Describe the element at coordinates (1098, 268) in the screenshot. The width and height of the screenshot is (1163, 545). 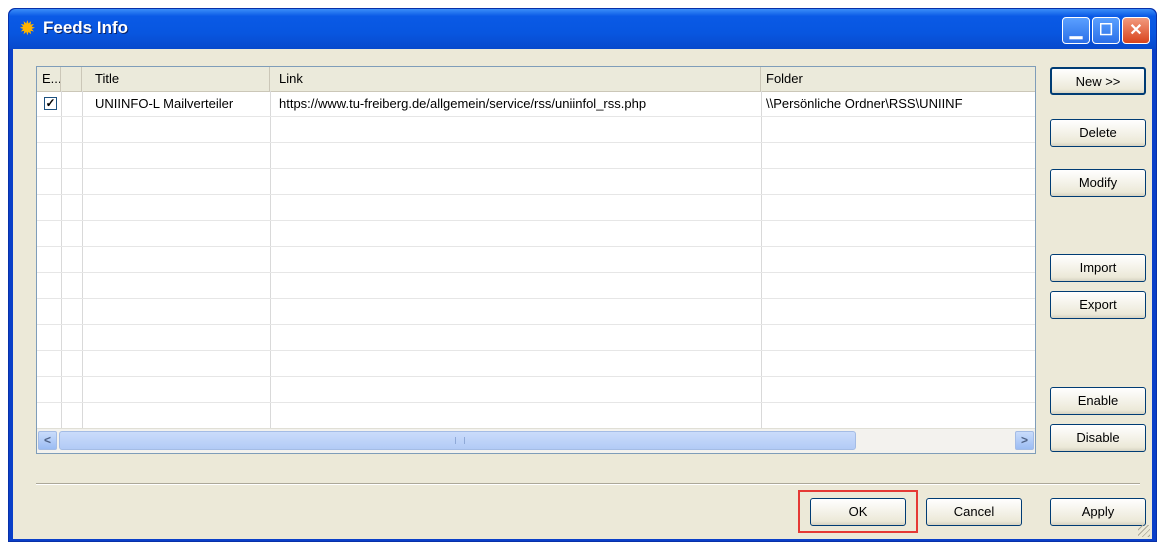
I see `import-button: Import` at that location.